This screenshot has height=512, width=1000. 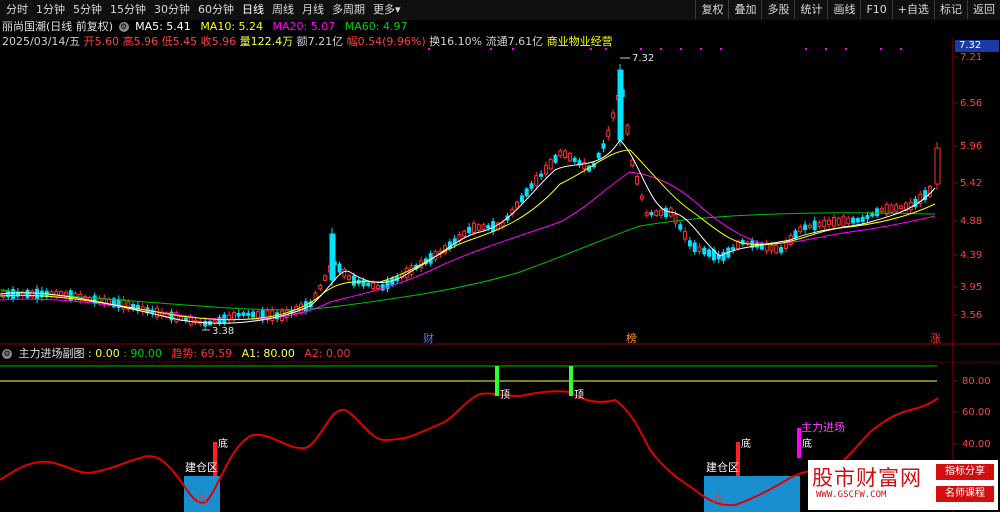 I want to click on peak-price-label: 7.32, so click(x=643, y=58).